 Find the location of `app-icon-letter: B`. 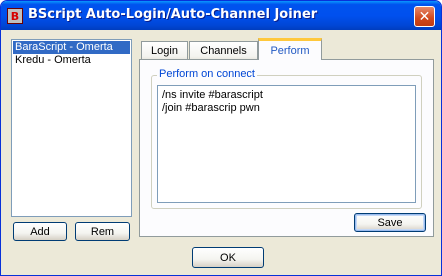

app-icon-letter: B is located at coordinates (15, 16).